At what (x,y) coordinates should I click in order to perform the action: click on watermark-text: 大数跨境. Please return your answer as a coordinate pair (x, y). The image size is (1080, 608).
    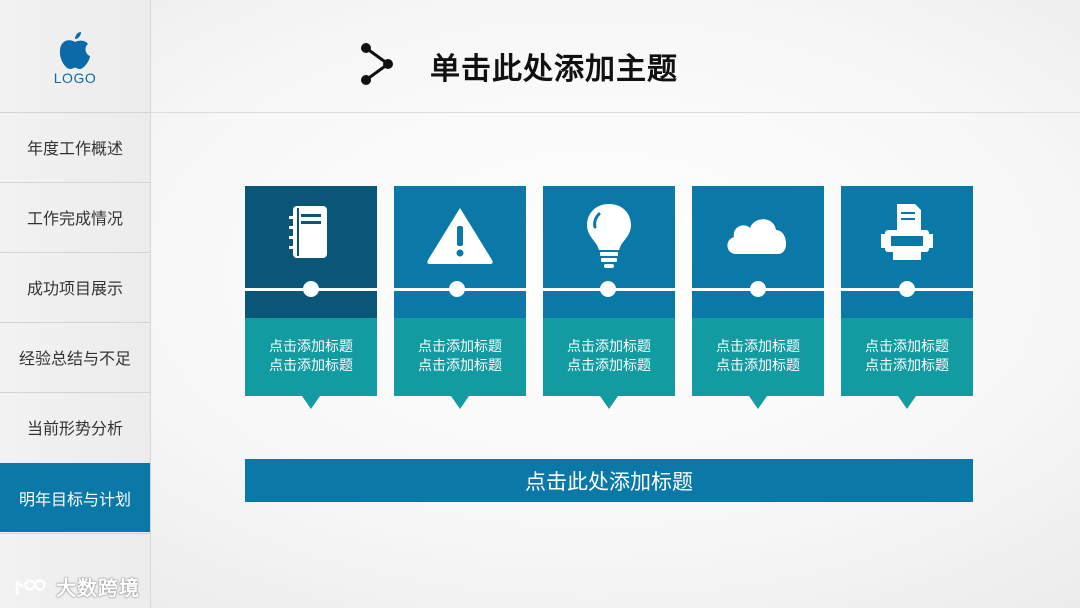
    Looking at the image, I should click on (97, 588).